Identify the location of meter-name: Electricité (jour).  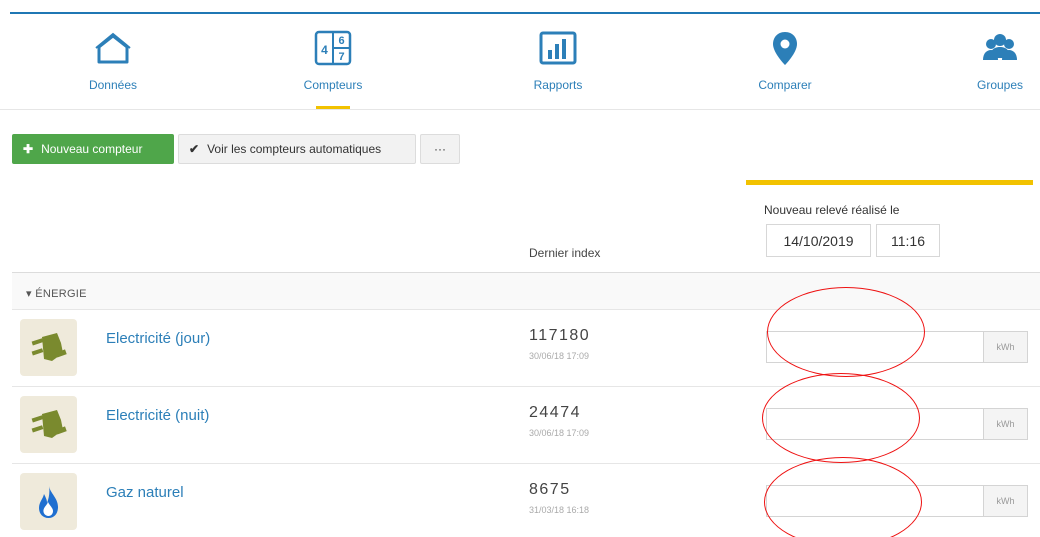
(158, 338).